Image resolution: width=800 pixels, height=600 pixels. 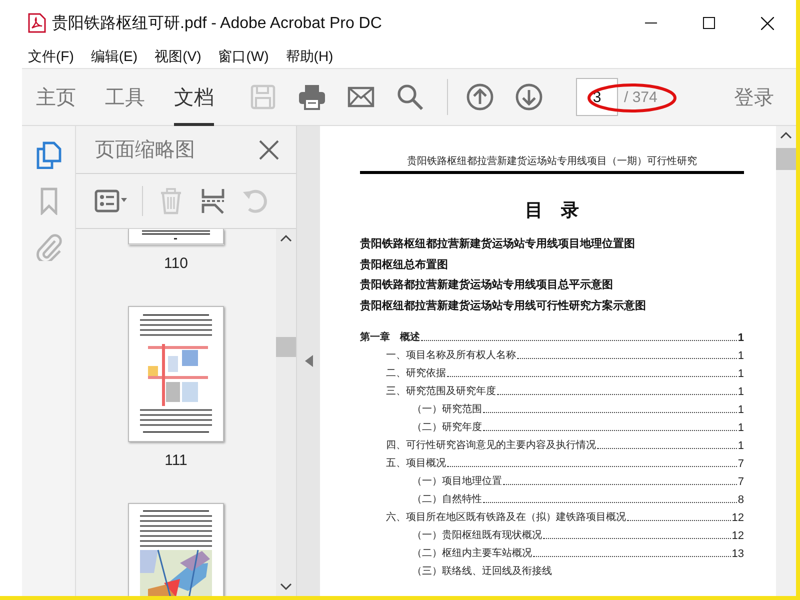 I want to click on toc-entry: 第一章 概述, so click(x=390, y=337).